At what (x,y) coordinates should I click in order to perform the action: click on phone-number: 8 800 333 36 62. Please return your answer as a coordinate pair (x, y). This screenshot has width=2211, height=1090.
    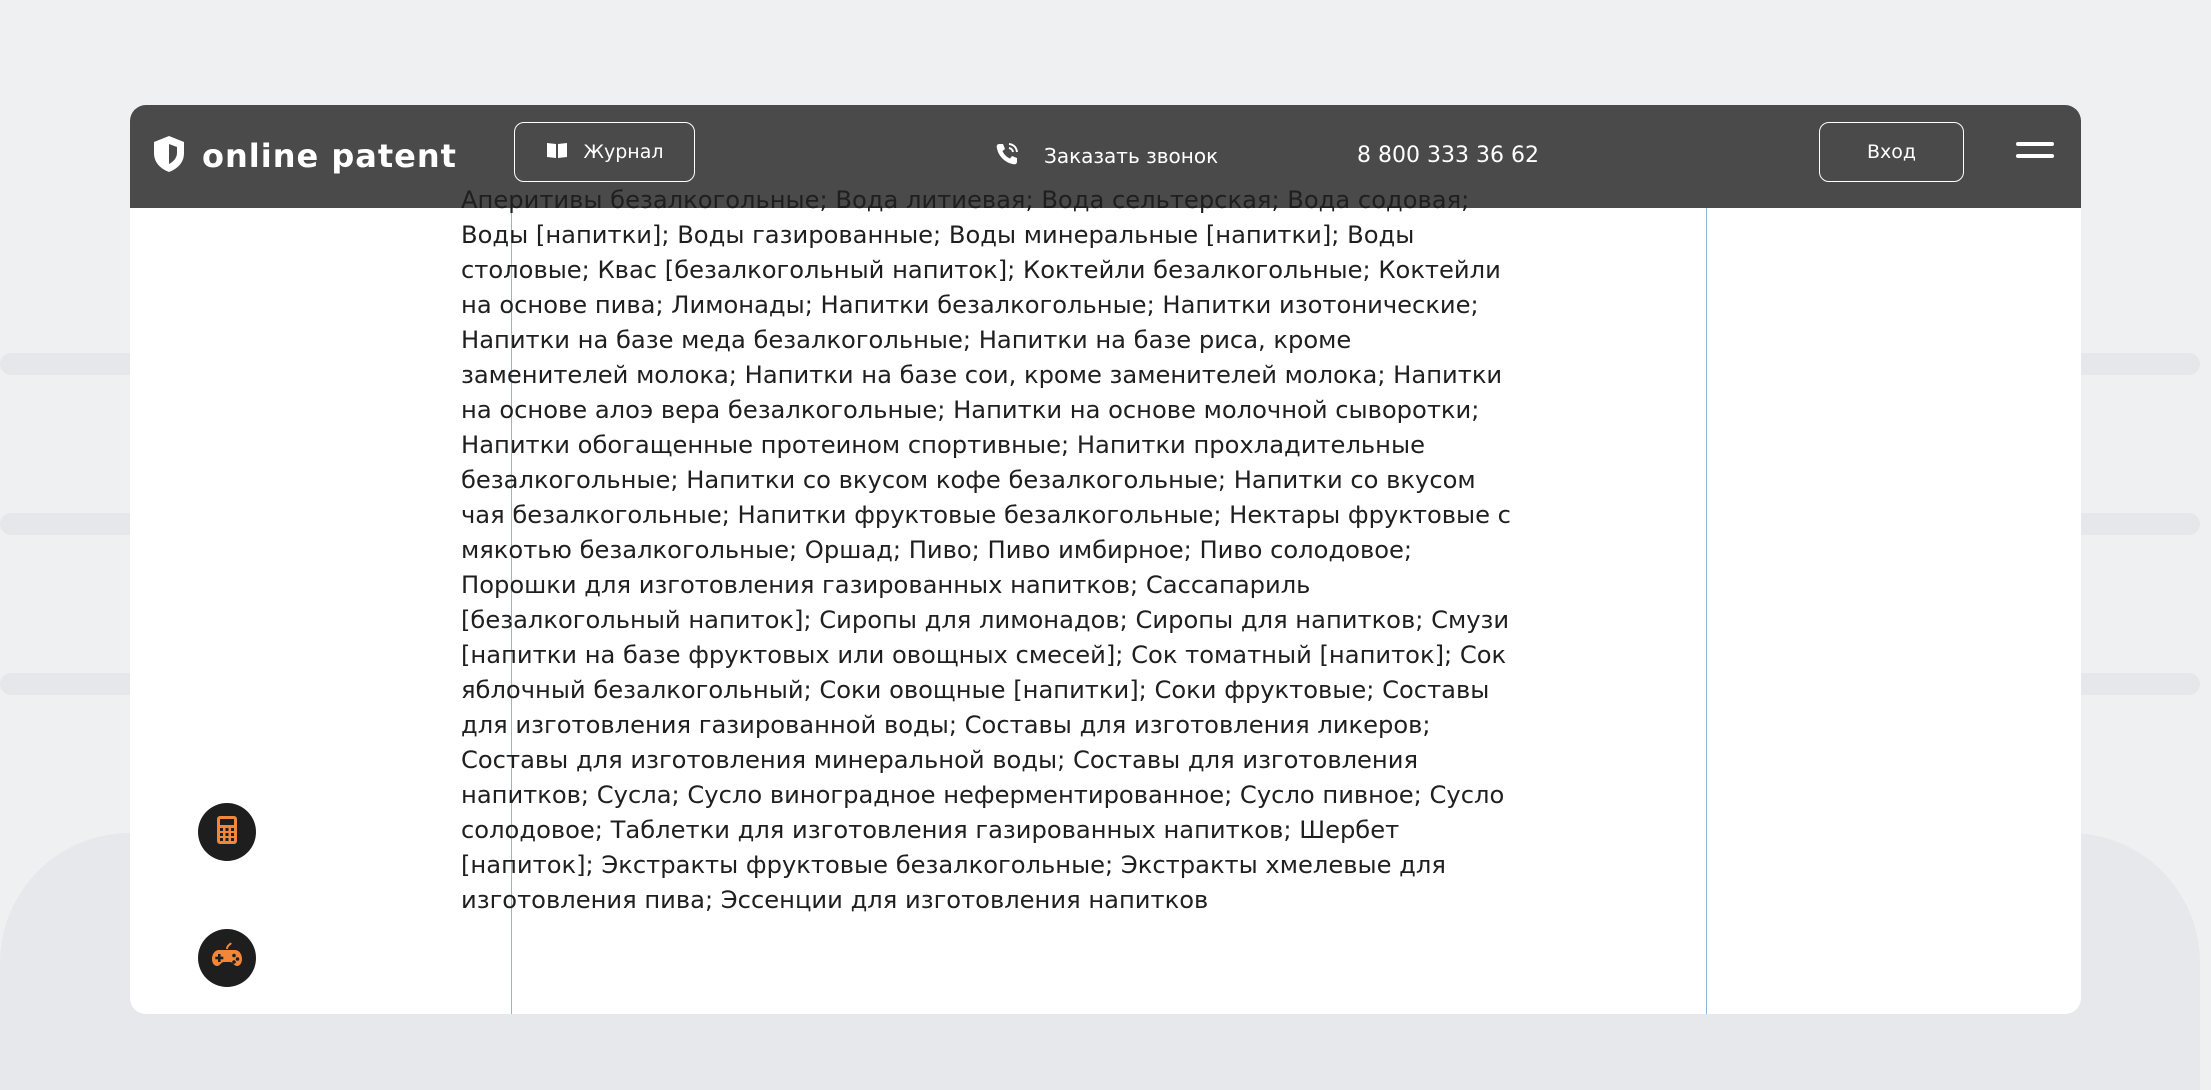
    Looking at the image, I should click on (1448, 156).